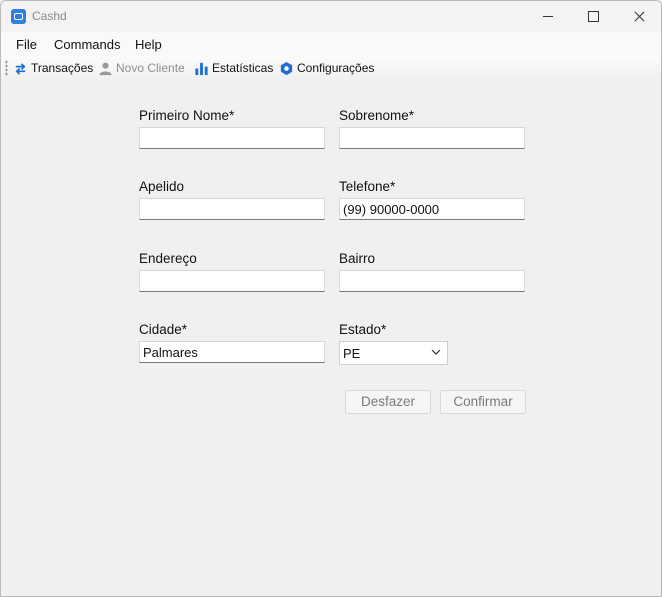 The width and height of the screenshot is (662, 597). Describe the element at coordinates (367, 186) in the screenshot. I see `phone-label: Telefone*` at that location.